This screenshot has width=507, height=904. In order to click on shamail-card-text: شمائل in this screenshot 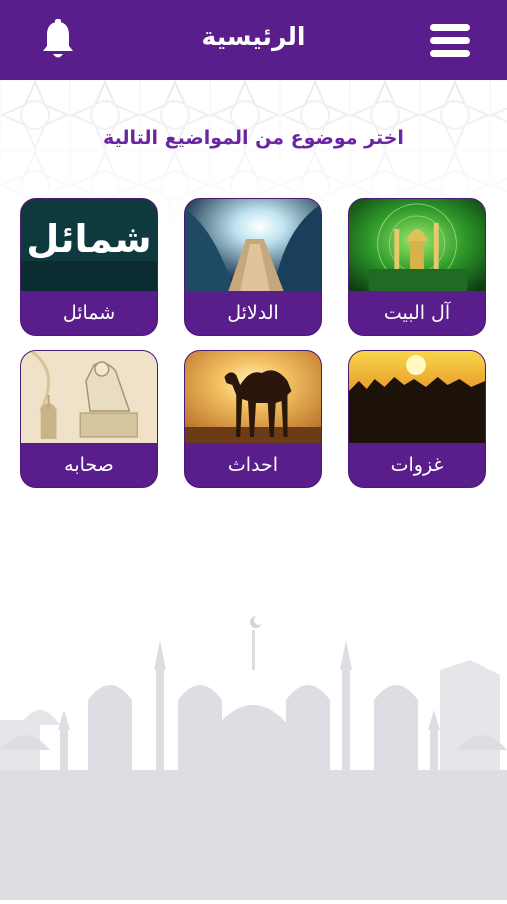, I will do `click(89, 239)`.